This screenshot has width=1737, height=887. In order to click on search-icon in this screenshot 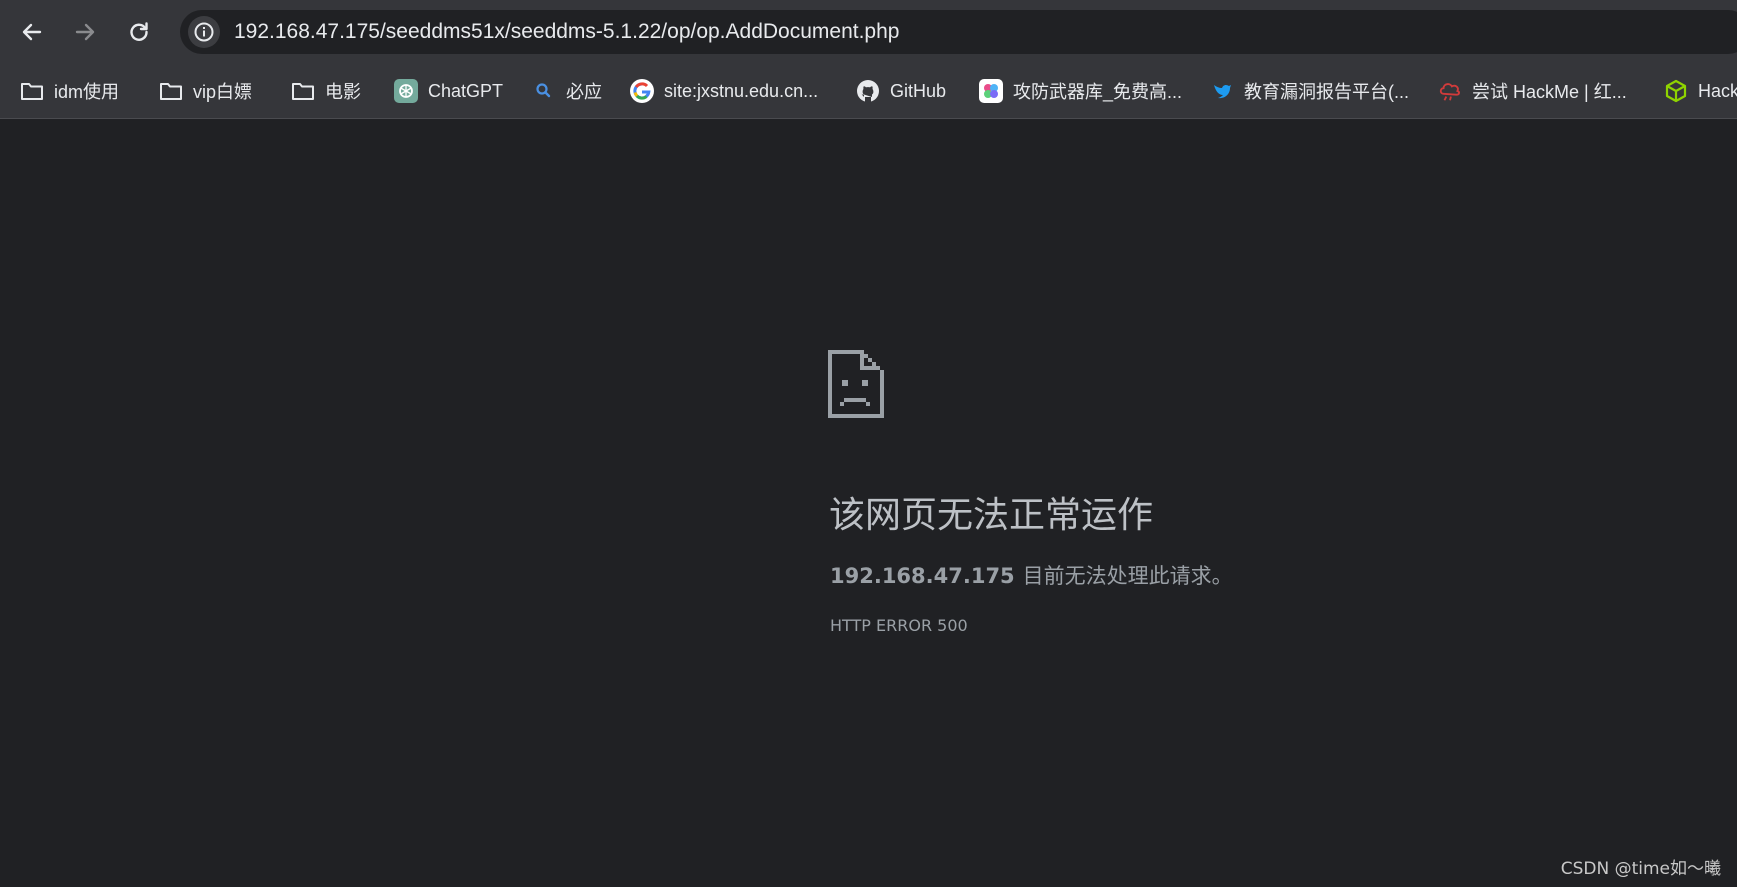, I will do `click(544, 91)`.